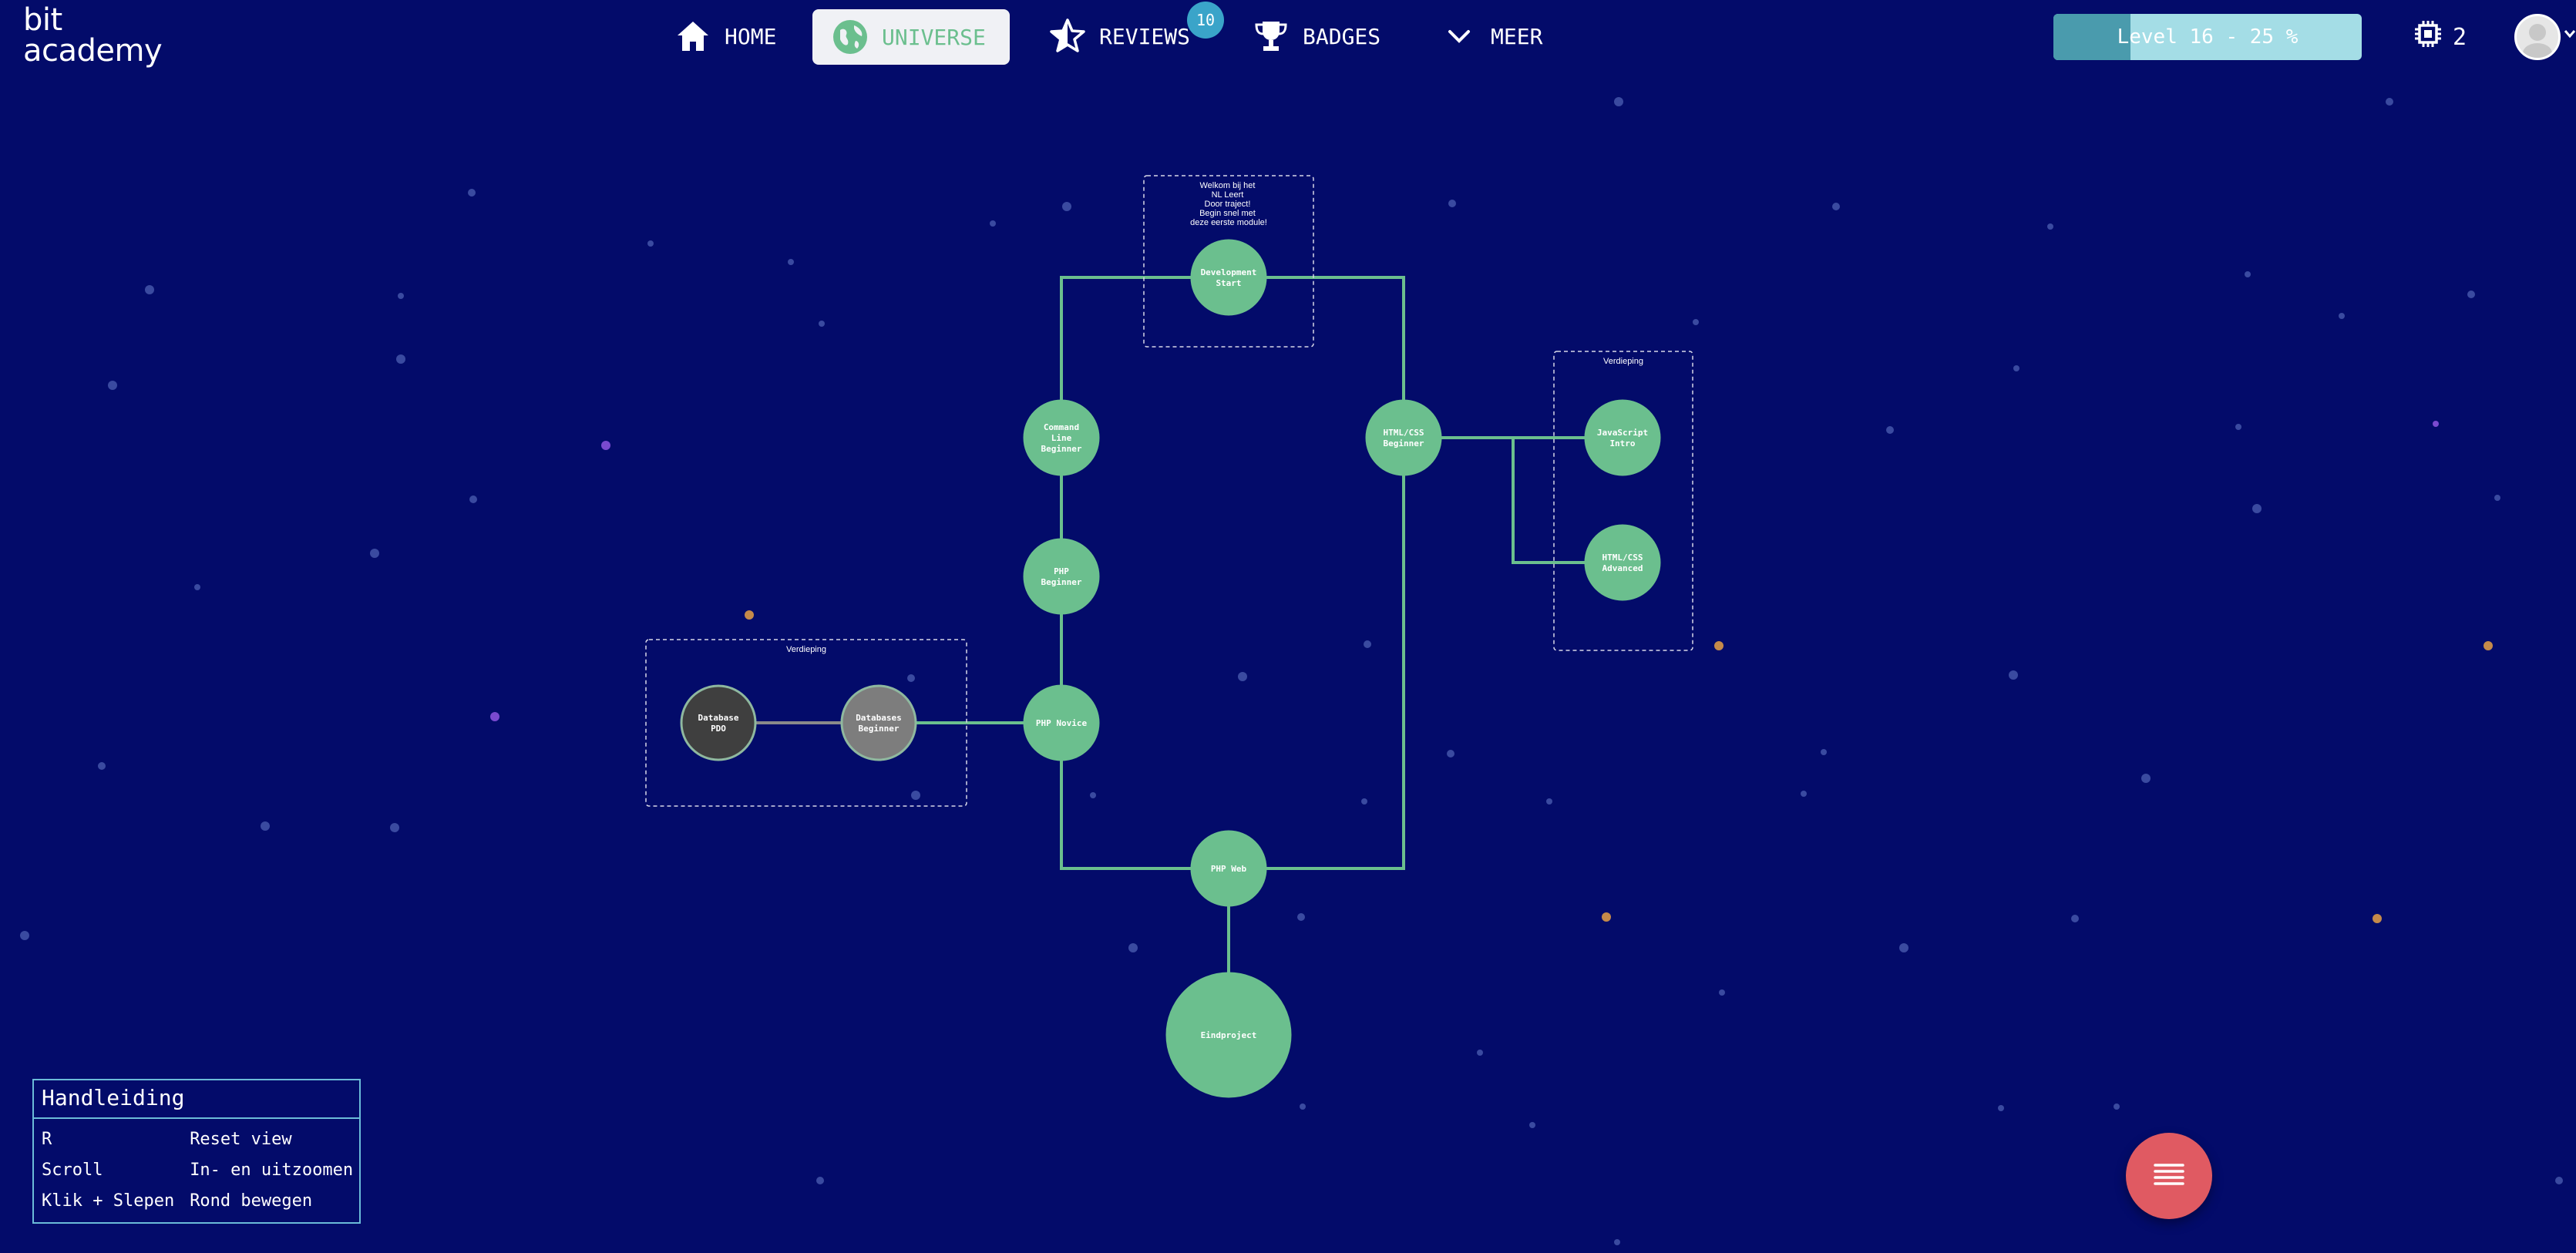 Image resolution: width=2576 pixels, height=1253 pixels. I want to click on menu-fab-button, so click(2169, 1176).